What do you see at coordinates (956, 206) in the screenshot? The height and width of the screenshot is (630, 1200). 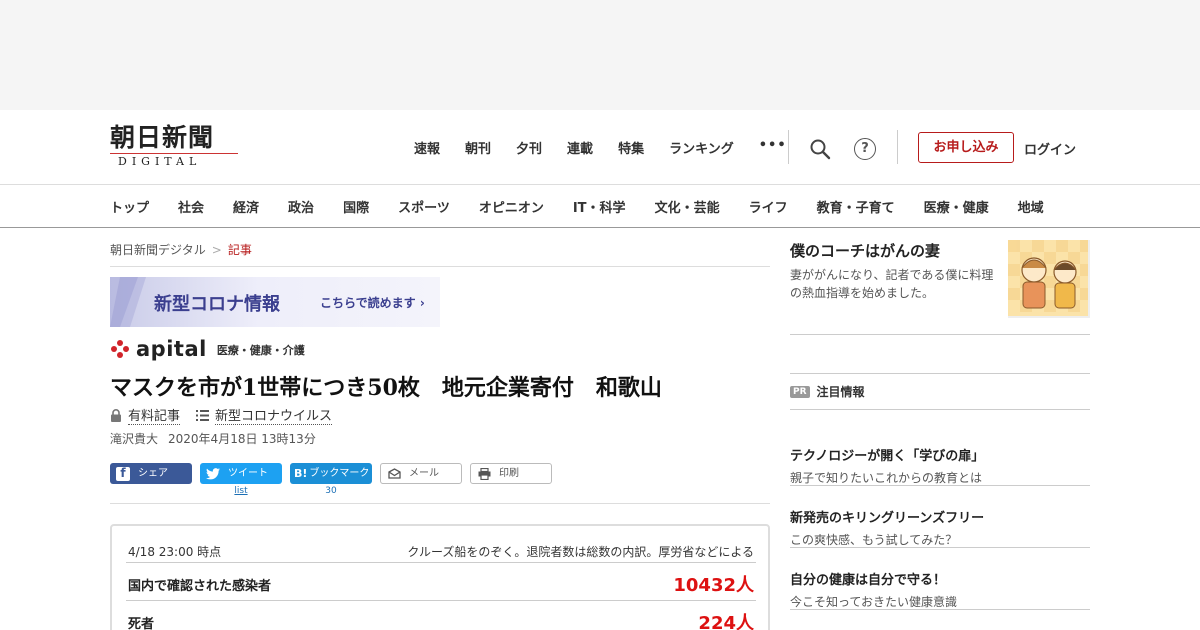 I see `genre-health: 医療・健康` at bounding box center [956, 206].